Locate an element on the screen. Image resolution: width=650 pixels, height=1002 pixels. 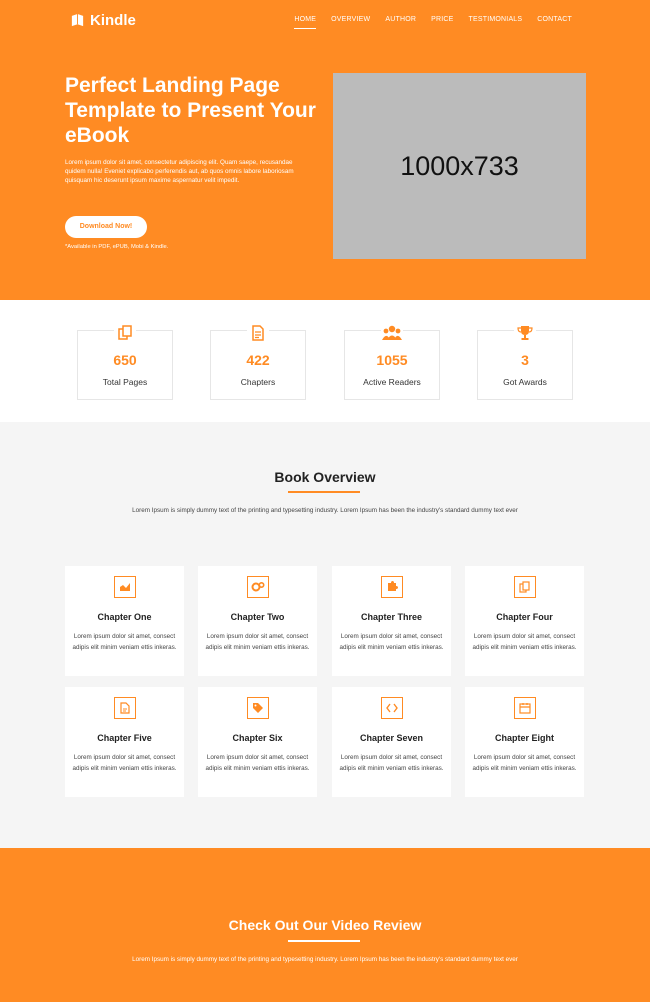
chapter-title: Chapter One is located at coordinates (124, 617).